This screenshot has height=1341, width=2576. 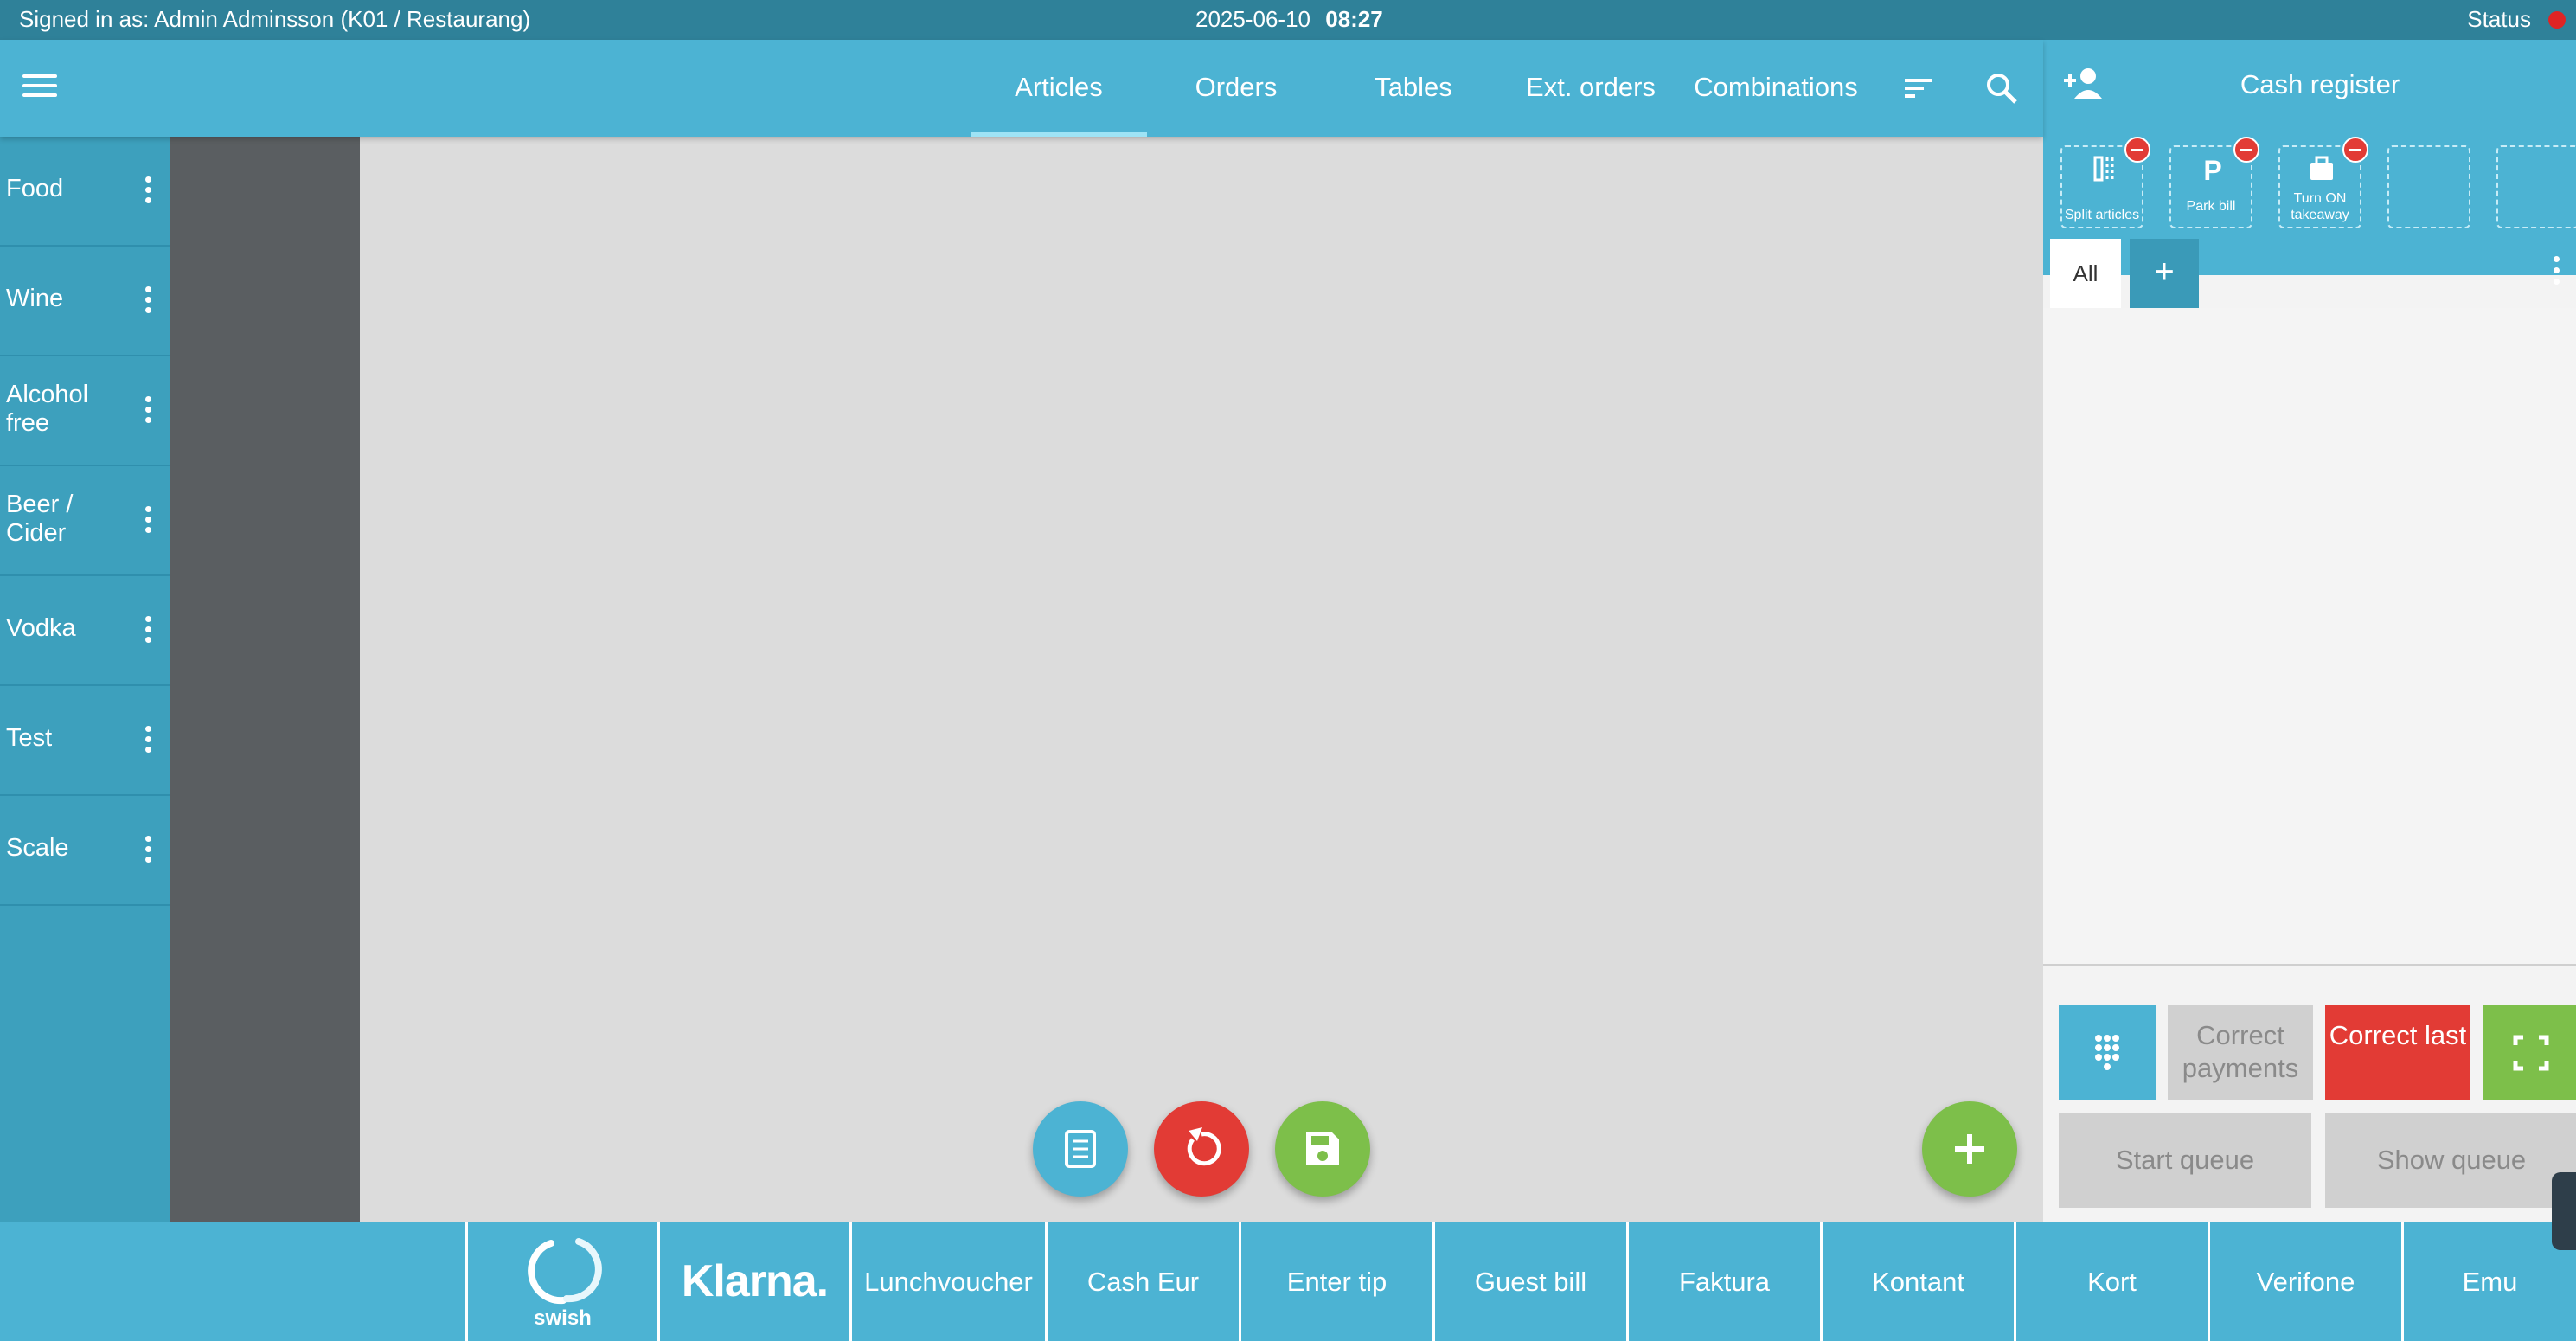 I want to click on add-person-icon, so click(x=2083, y=83).